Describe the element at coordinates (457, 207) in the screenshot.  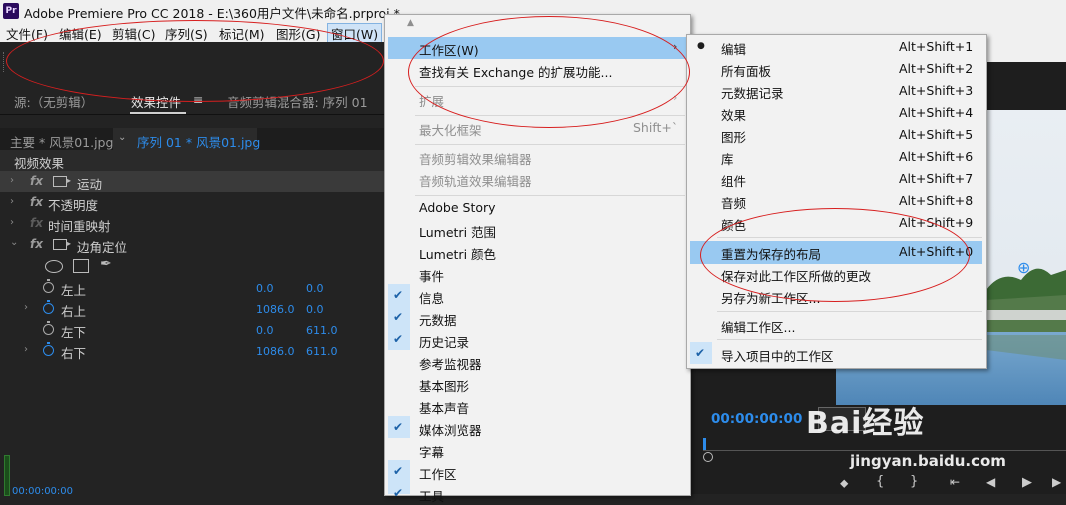
I see `menu-item-adobe-story: Adobe Story` at that location.